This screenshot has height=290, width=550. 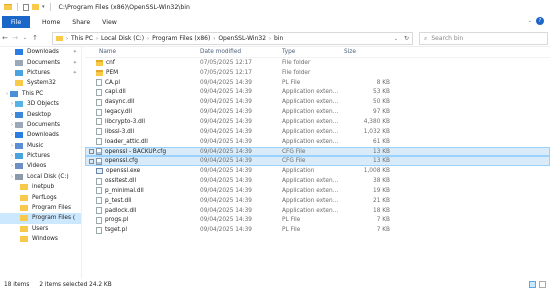 What do you see at coordinates (317, 73) in the screenshot?
I see `file-row: PEM 07/05/2025 12:17 File folder` at bounding box center [317, 73].